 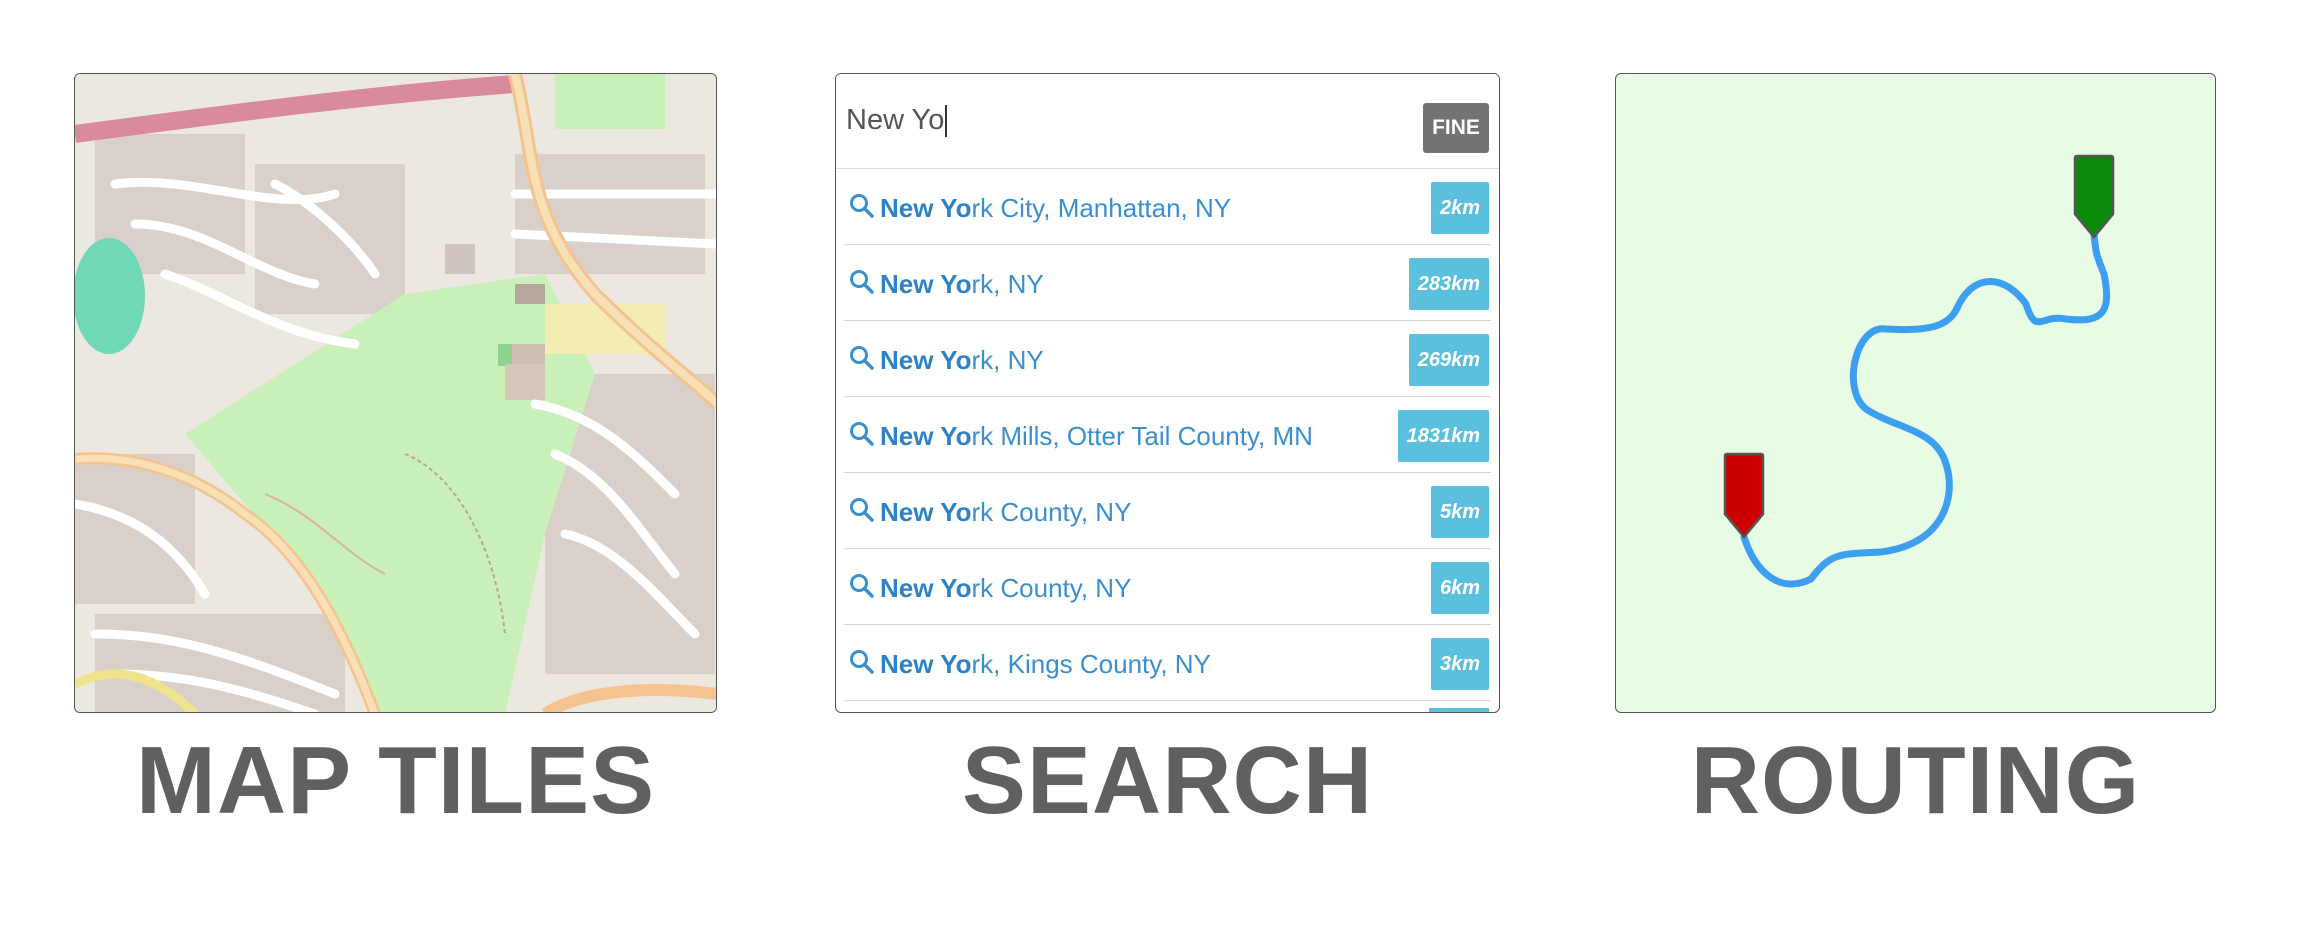 I want to click on search-input: New Yo, so click(x=897, y=121).